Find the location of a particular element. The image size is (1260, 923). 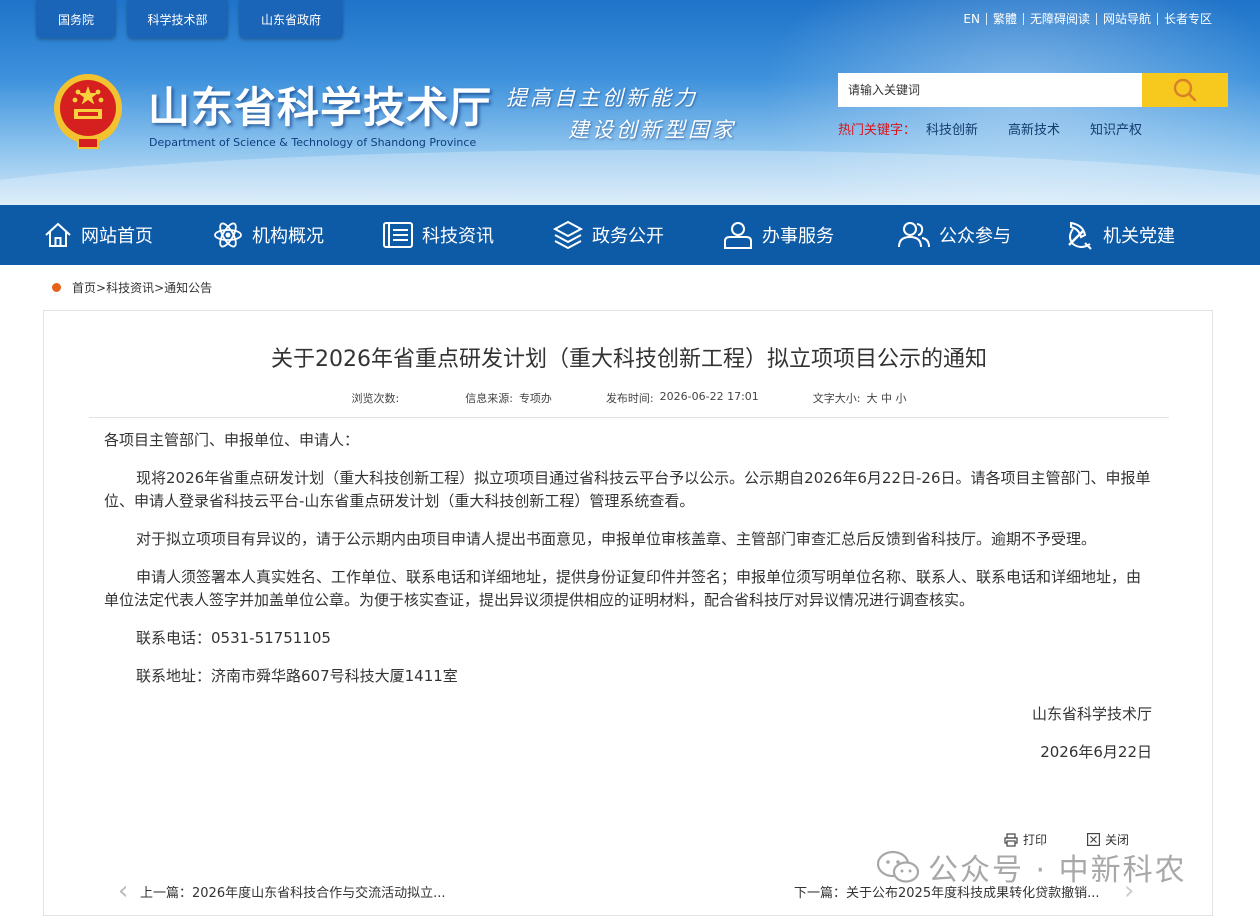

watermark-text: 公众号 · 中新科农 is located at coordinates (1057, 870).